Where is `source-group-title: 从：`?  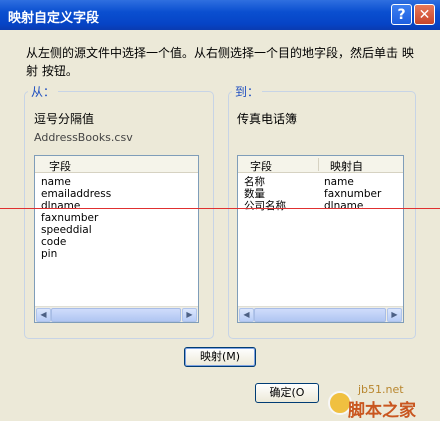
source-group-title: 从： is located at coordinates (43, 91).